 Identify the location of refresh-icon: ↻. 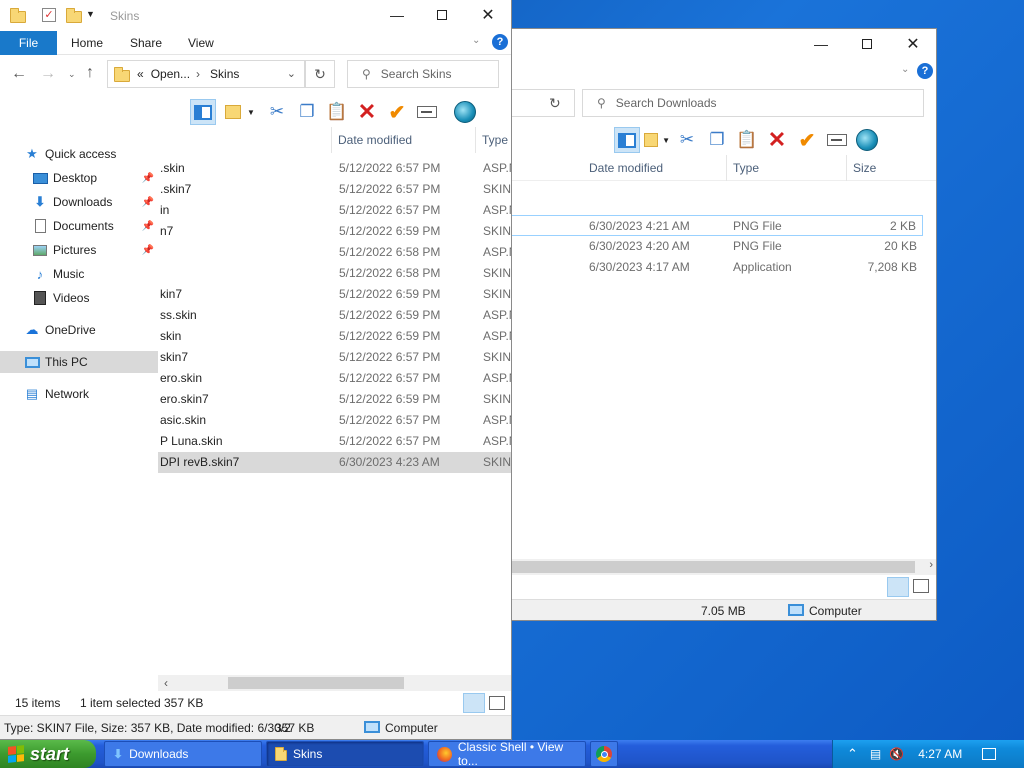
(555, 103).